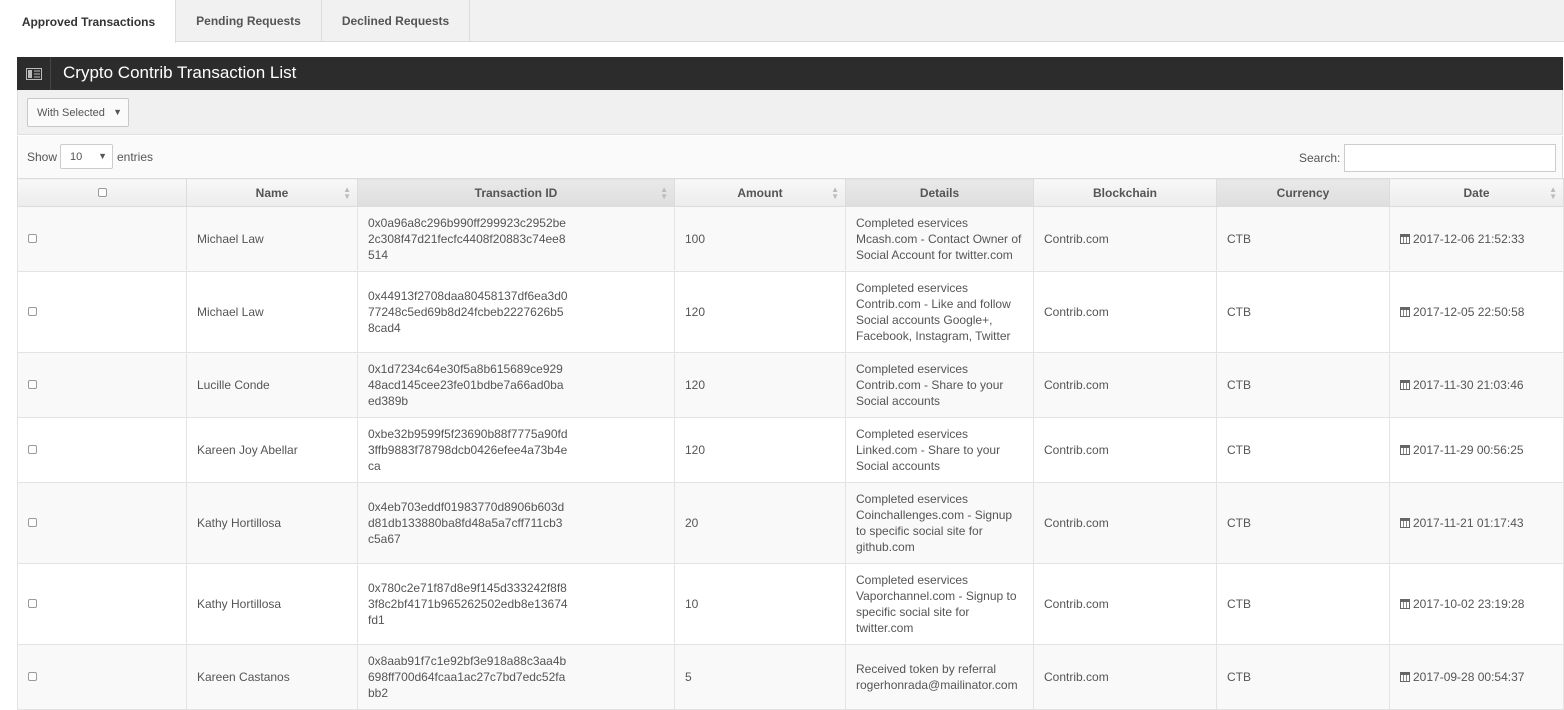 Image resolution: width=1564 pixels, height=710 pixels. What do you see at coordinates (1476, 192) in the screenshot?
I see `column-header-date: Date ▲ ▼` at bounding box center [1476, 192].